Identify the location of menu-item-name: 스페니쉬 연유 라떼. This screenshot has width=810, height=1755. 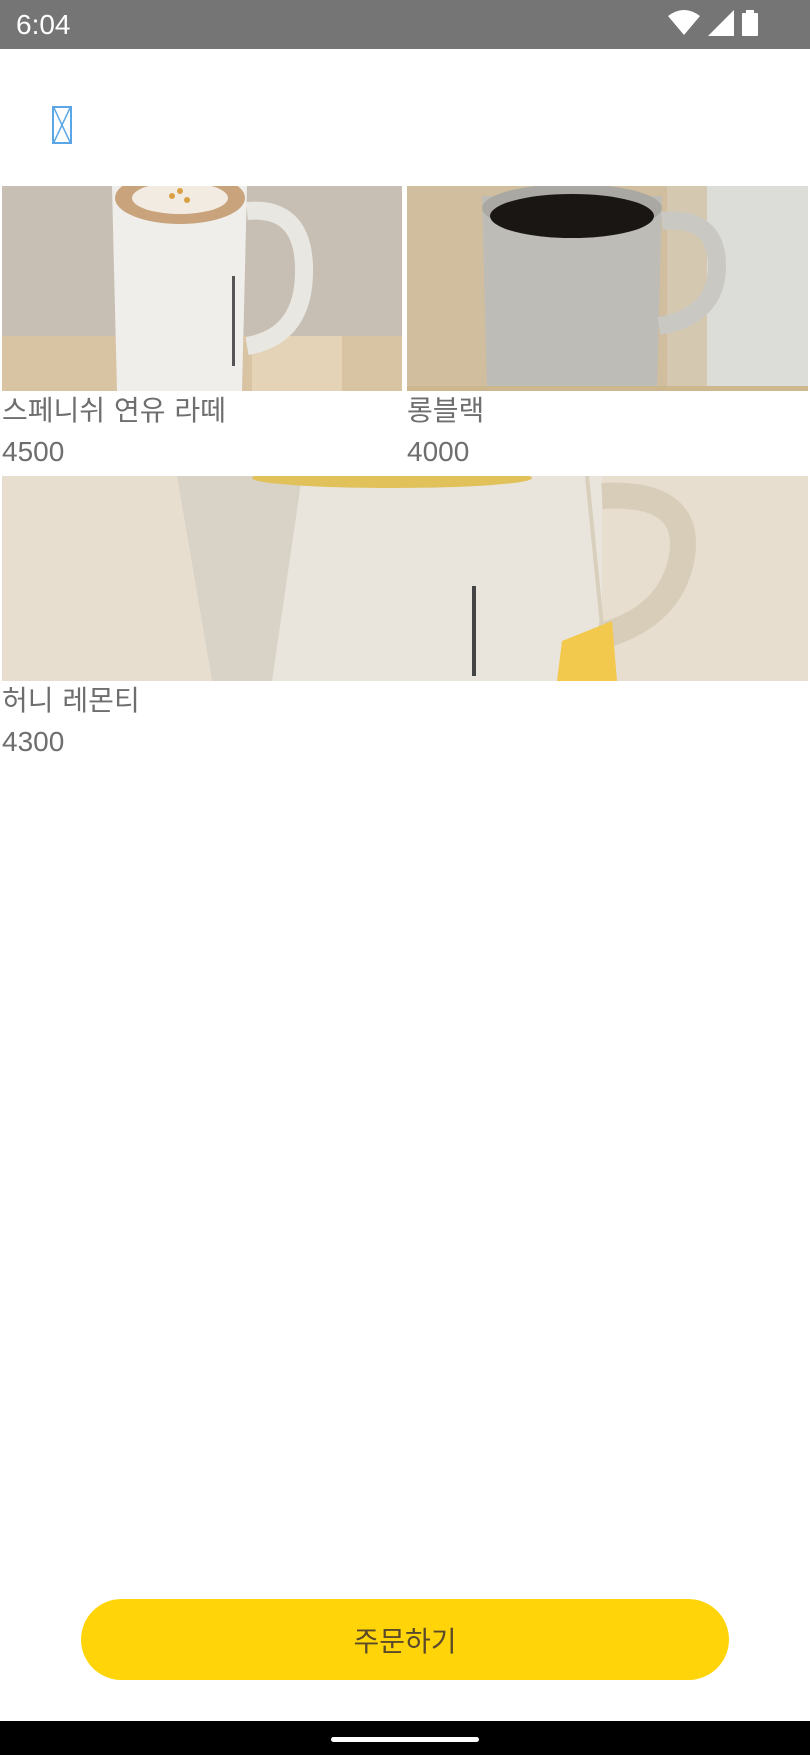
(114, 410).